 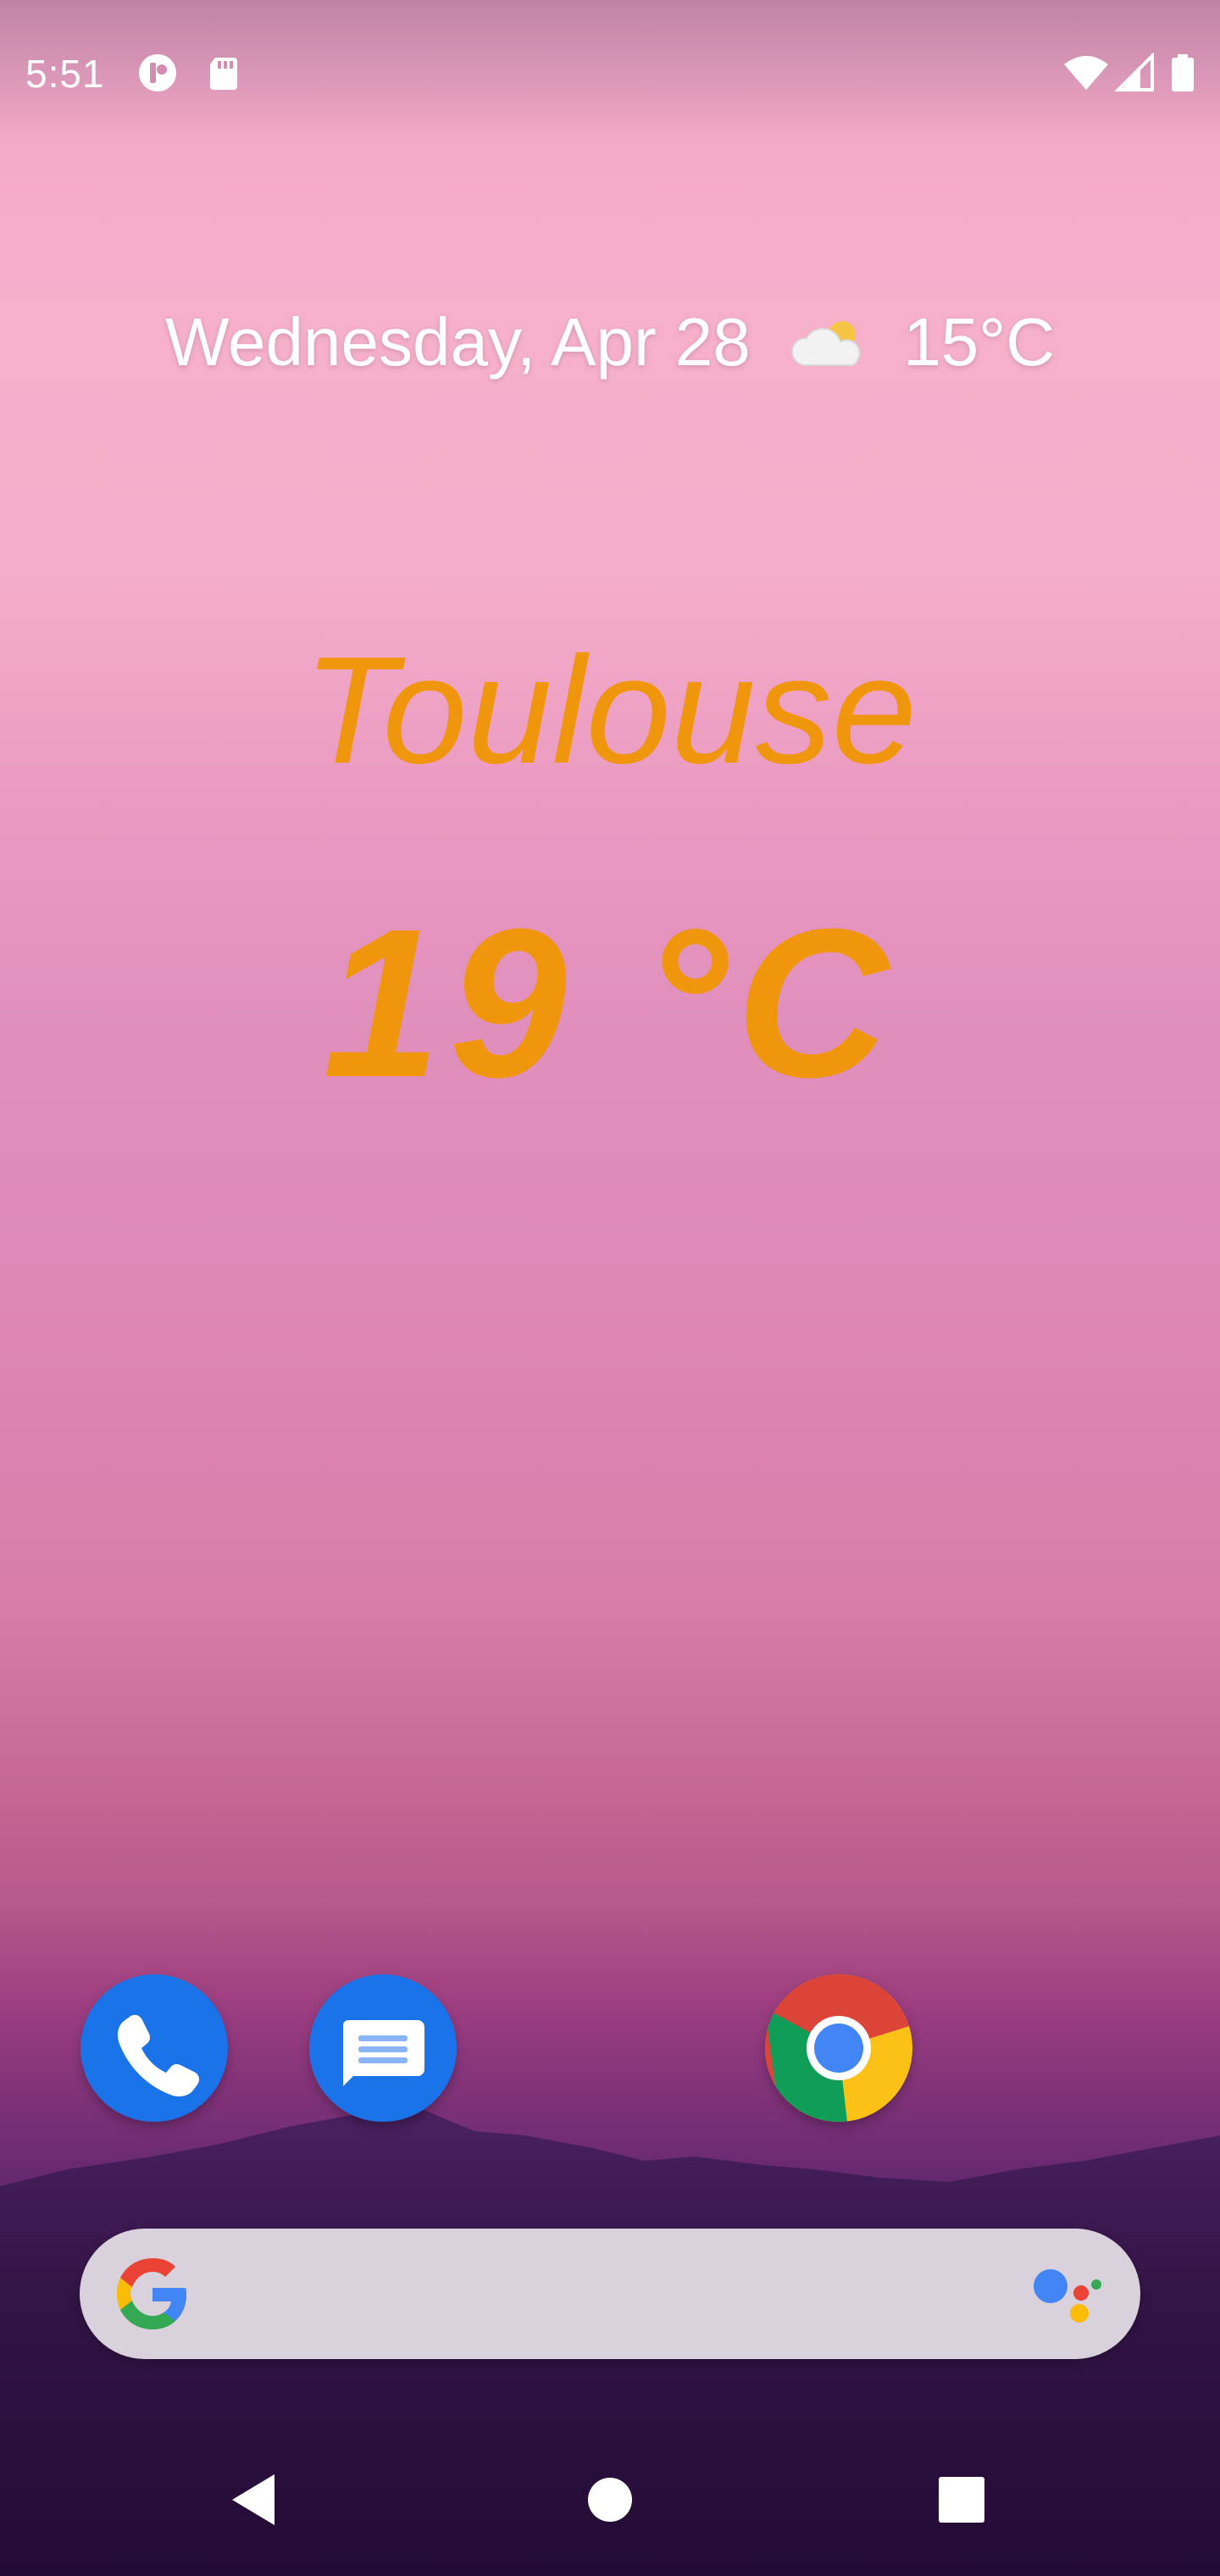 I want to click on weather-temperature: 19 °C, so click(x=610, y=1002).